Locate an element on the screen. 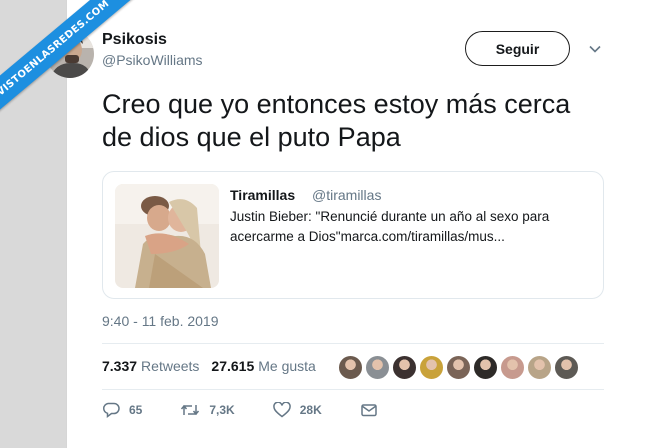 Image resolution: width=651 pixels, height=448 pixels. like-count: 28K is located at coordinates (310, 410).